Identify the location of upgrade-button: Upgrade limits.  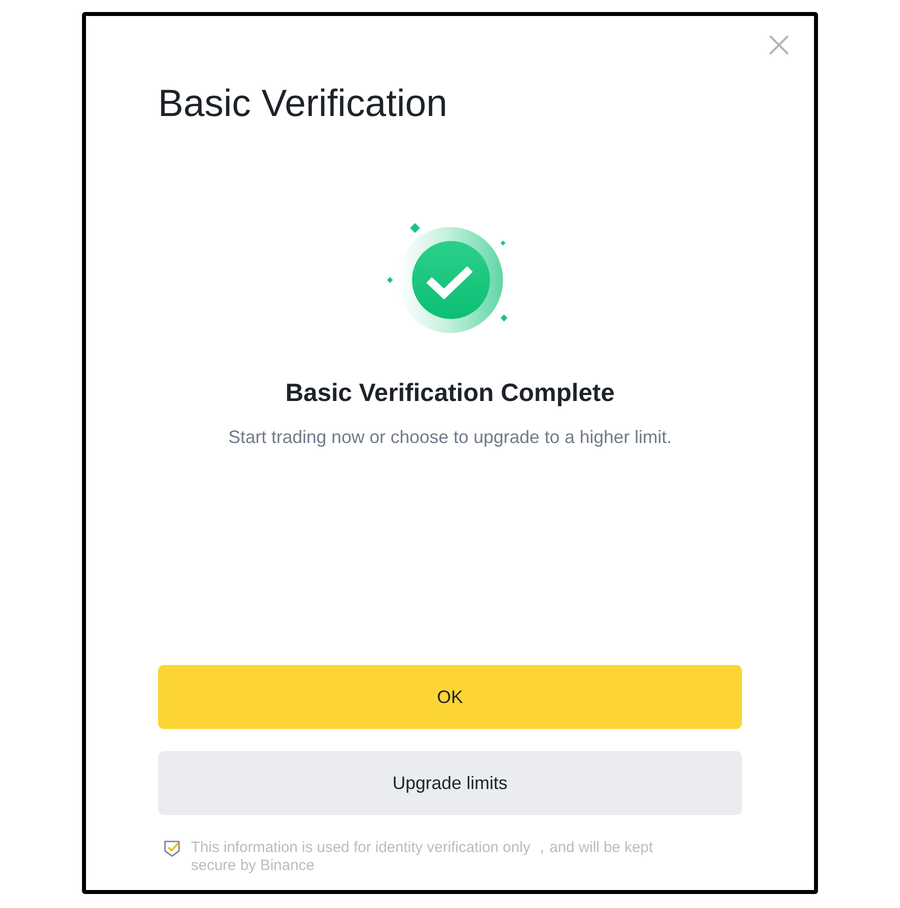
(450, 783).